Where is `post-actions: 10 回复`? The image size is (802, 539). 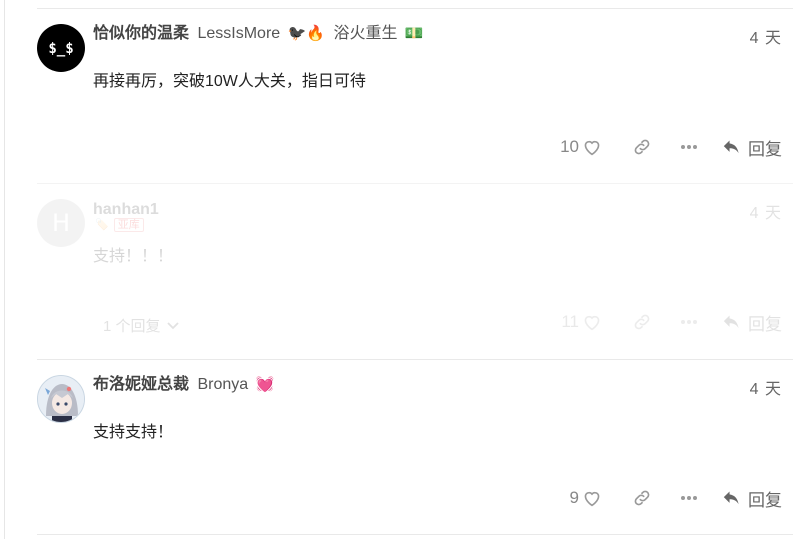 post-actions: 10 回复 is located at coordinates (671, 147).